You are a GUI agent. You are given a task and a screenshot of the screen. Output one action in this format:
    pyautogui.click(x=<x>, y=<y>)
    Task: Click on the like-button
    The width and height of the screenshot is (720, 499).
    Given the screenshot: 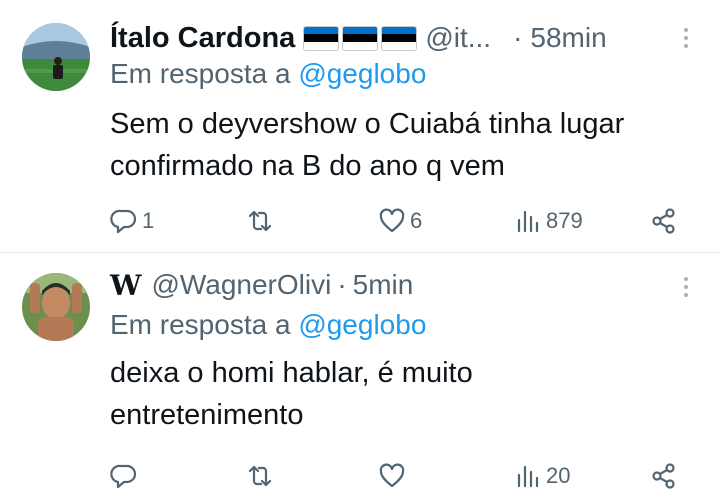 What is the action you would take?
    pyautogui.click(x=394, y=476)
    